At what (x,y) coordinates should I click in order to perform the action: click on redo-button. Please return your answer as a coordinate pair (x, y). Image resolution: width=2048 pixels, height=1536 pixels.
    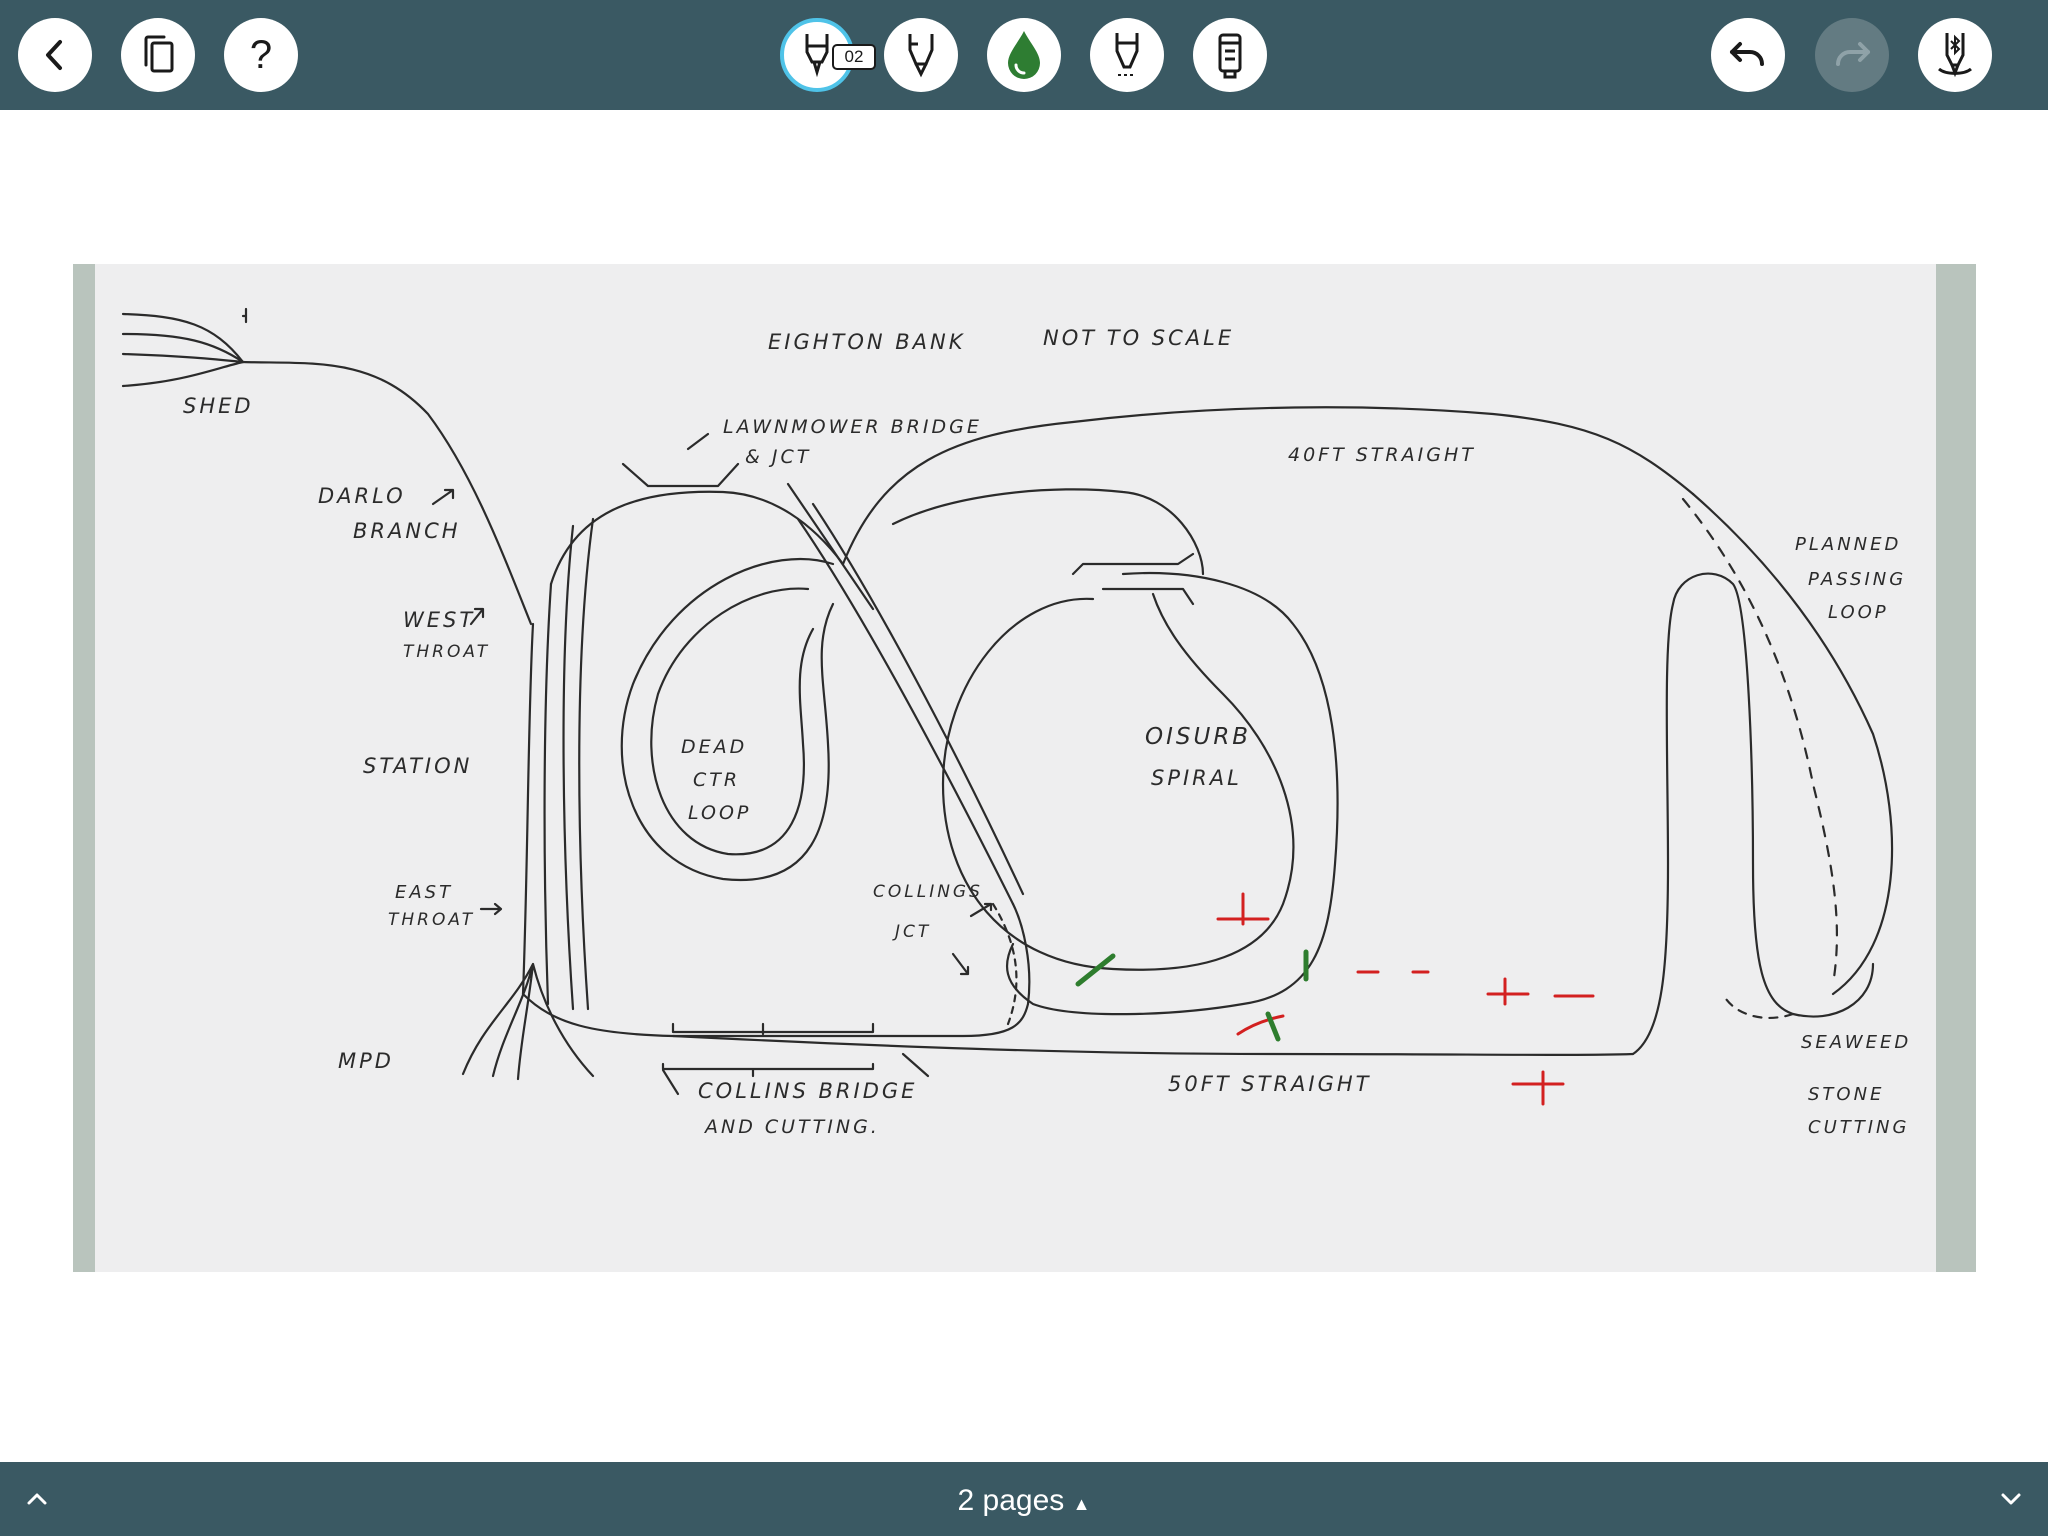
    Looking at the image, I should click on (1852, 55).